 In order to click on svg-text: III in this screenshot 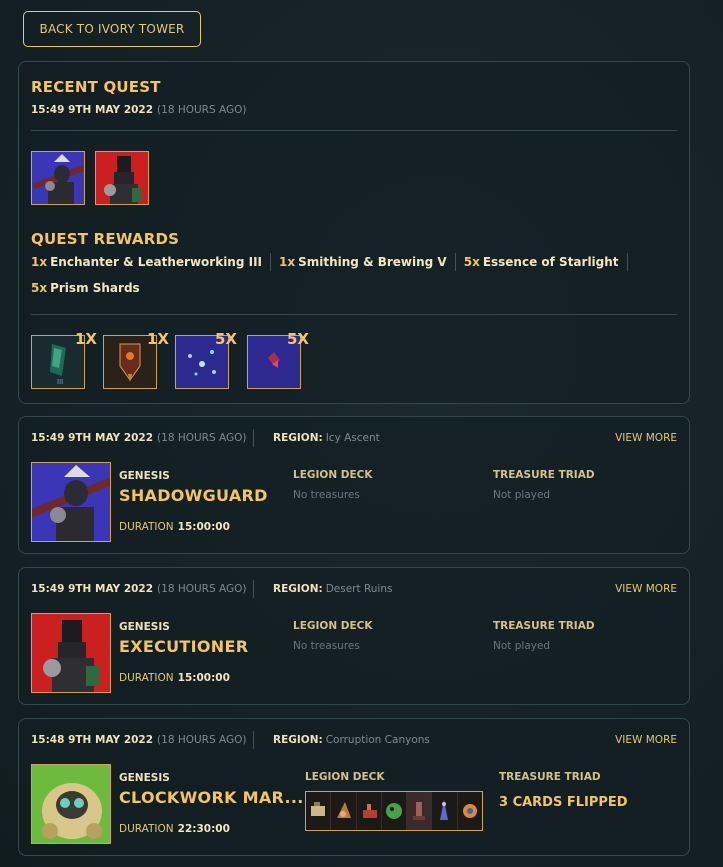, I will do `click(60, 382)`.